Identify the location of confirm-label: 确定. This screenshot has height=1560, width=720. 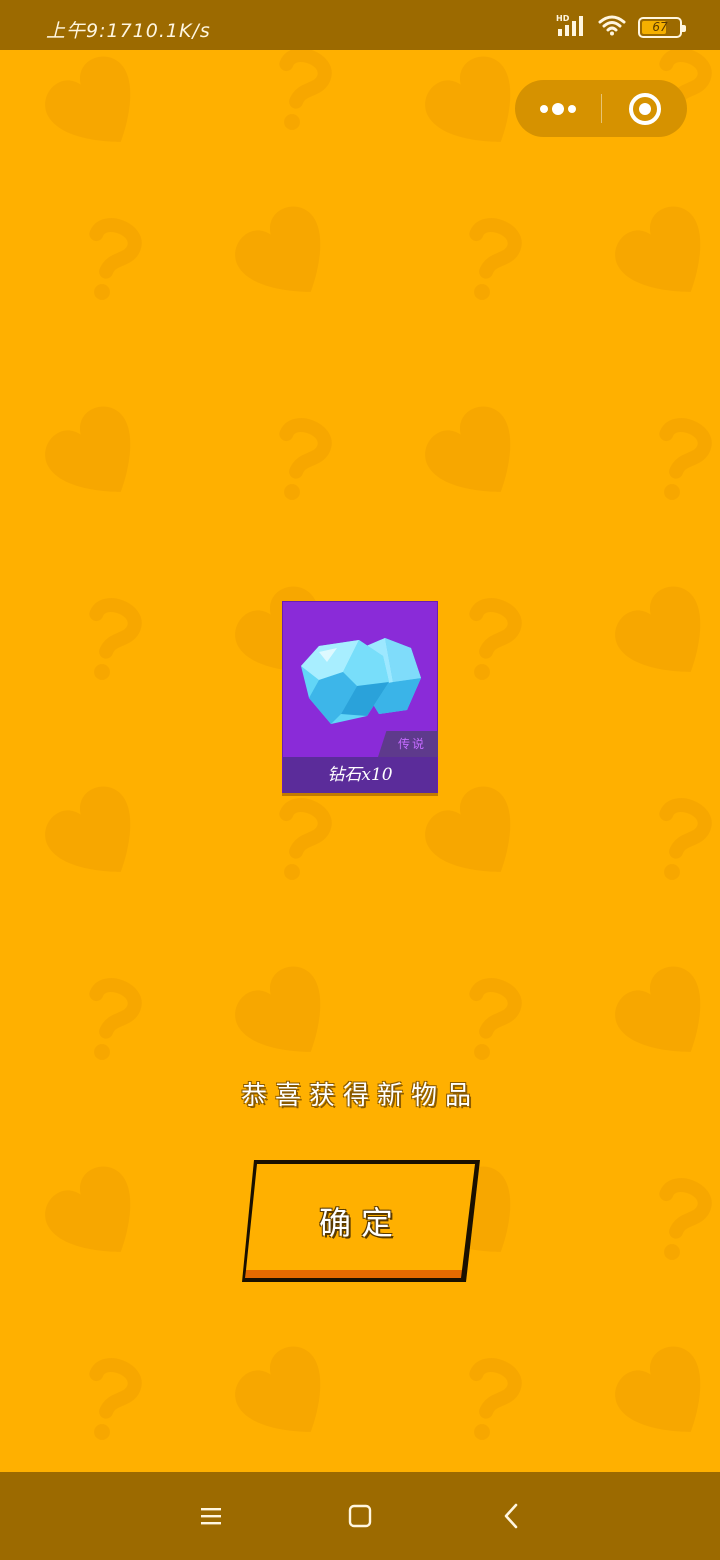
(360, 1223).